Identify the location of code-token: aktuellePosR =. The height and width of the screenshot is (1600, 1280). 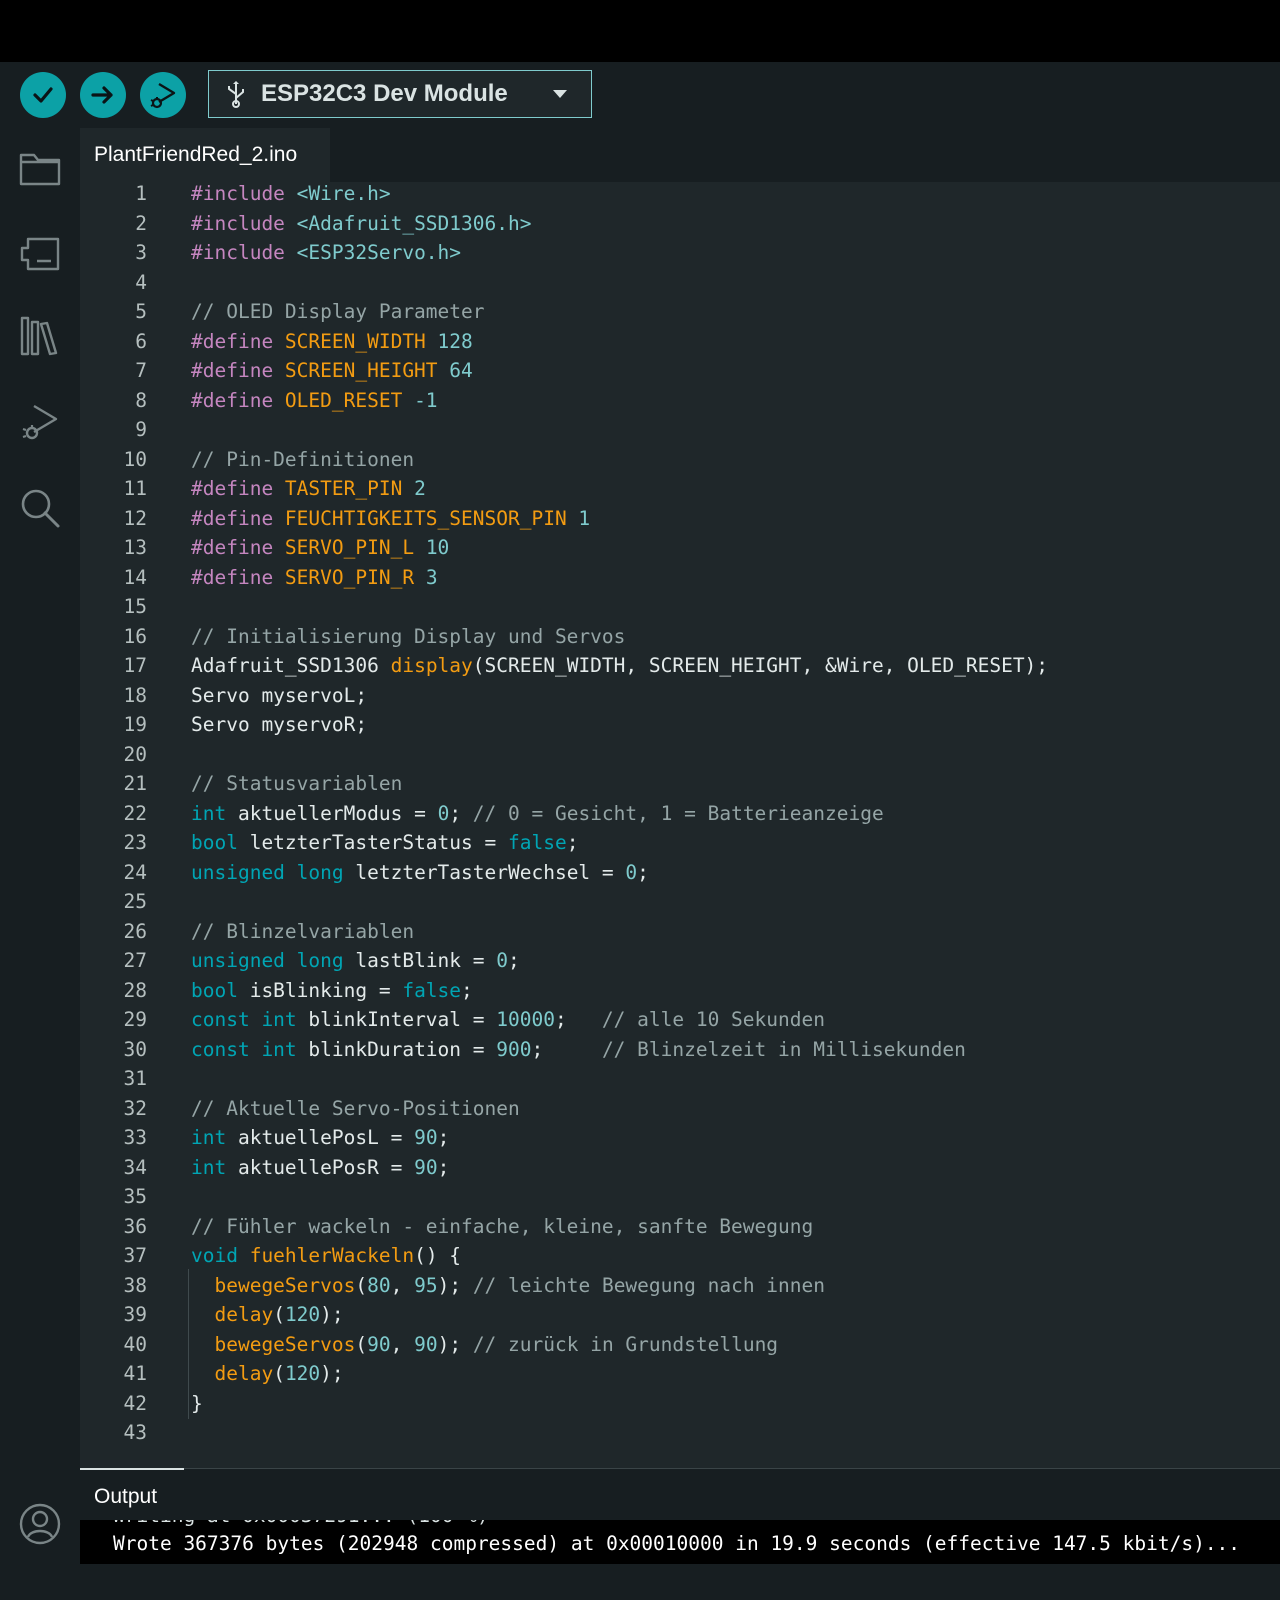
(326, 1167).